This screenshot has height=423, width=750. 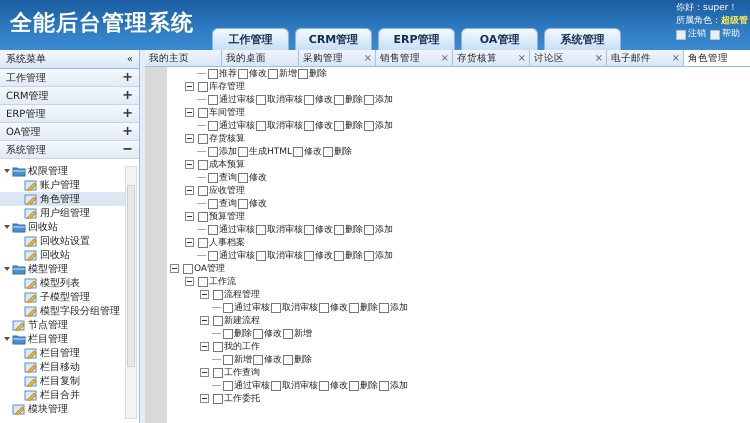 What do you see at coordinates (48, 325) in the screenshot?
I see `tree-item: 节点管理` at bounding box center [48, 325].